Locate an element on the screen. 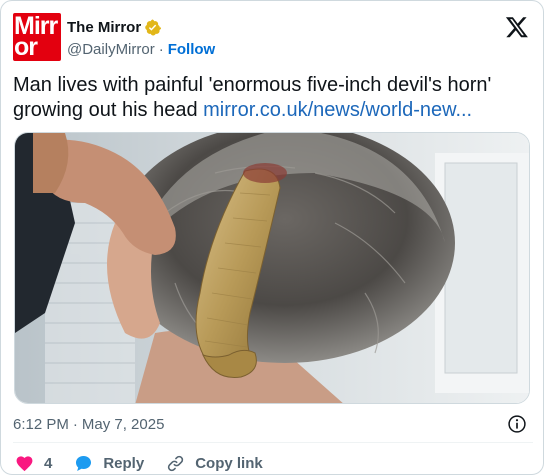  tweet-header: Mirr or The Mirror @DailyMirror · Follow is located at coordinates (273, 36).